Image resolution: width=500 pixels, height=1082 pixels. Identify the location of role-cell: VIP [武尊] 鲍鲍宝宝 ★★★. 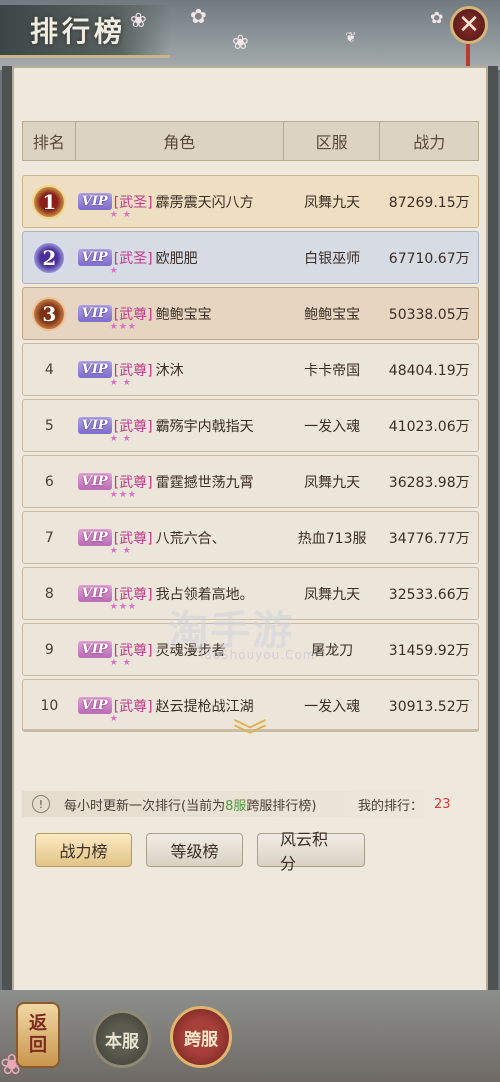
(180, 313).